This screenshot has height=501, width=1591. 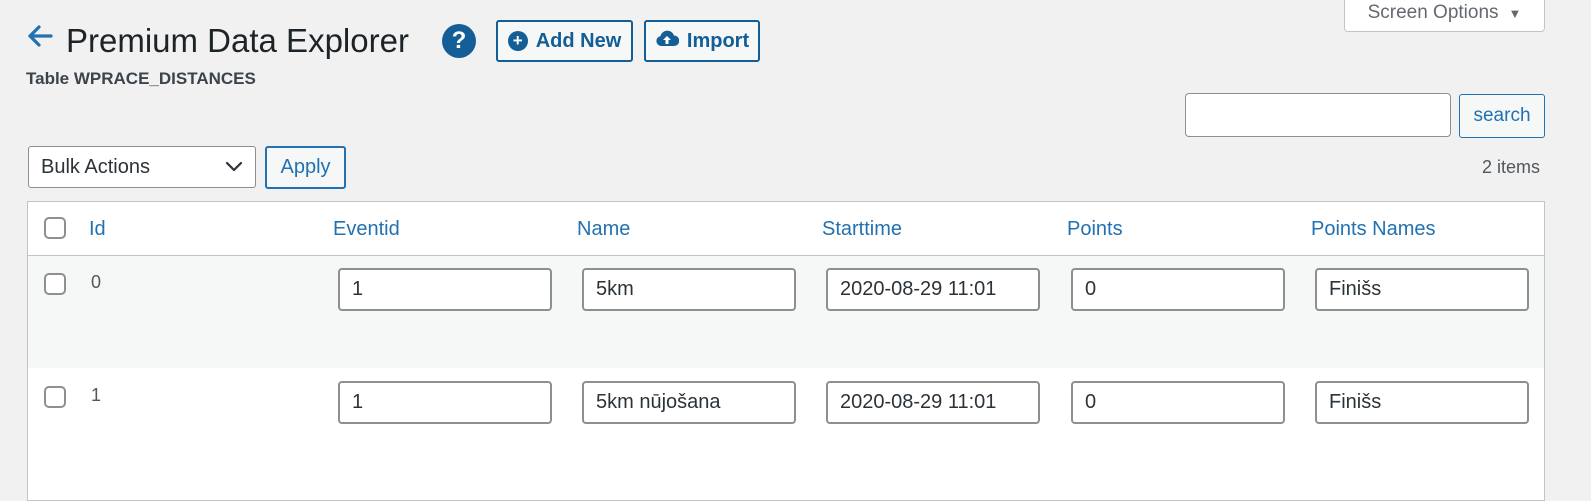 What do you see at coordinates (141, 78) in the screenshot?
I see `table-name-subtitle: Table WPRACE_DISTANCES` at bounding box center [141, 78].